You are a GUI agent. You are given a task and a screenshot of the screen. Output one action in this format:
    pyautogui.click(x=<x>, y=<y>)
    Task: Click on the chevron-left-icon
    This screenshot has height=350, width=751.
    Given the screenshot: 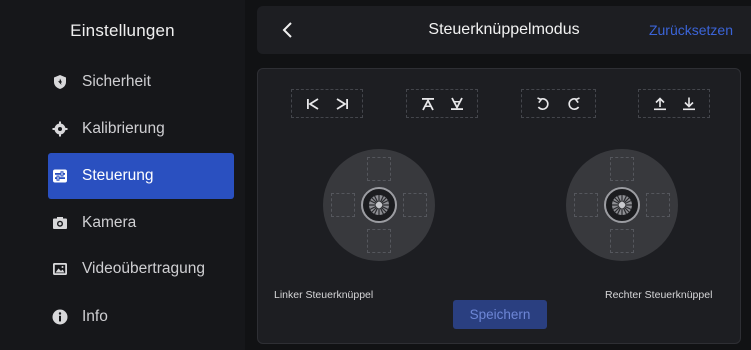 What is the action you would take?
    pyautogui.click(x=287, y=30)
    